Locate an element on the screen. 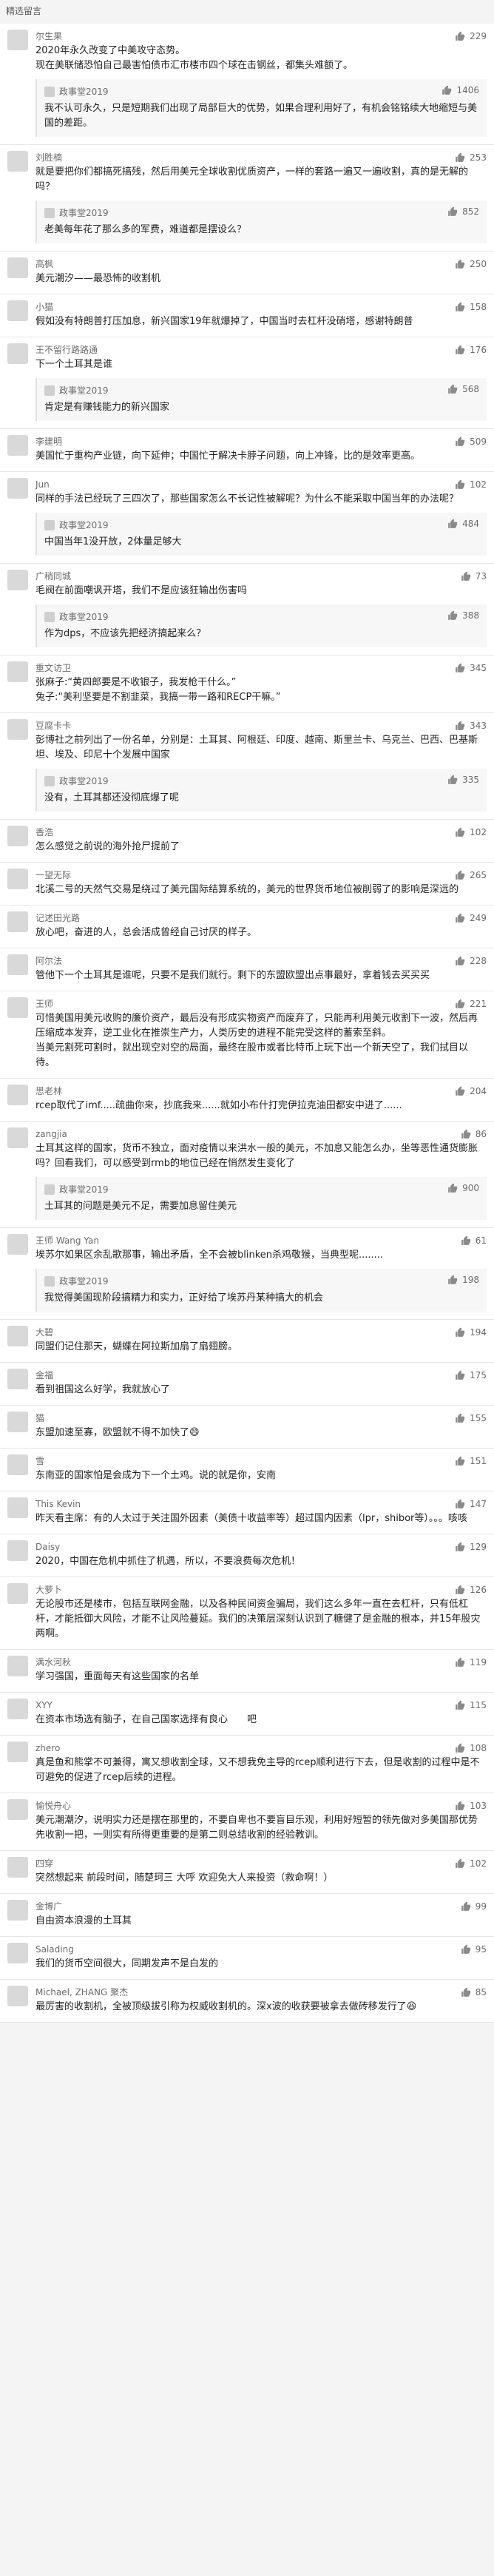 This screenshot has width=494, height=2576. like-button: 103 is located at coordinates (471, 1806).